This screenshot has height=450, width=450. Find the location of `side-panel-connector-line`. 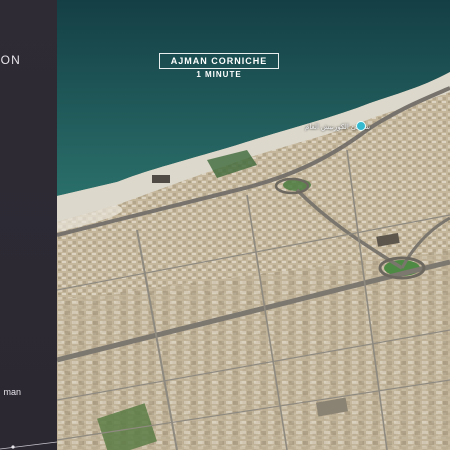

side-panel-connector-line is located at coordinates (28, 445).